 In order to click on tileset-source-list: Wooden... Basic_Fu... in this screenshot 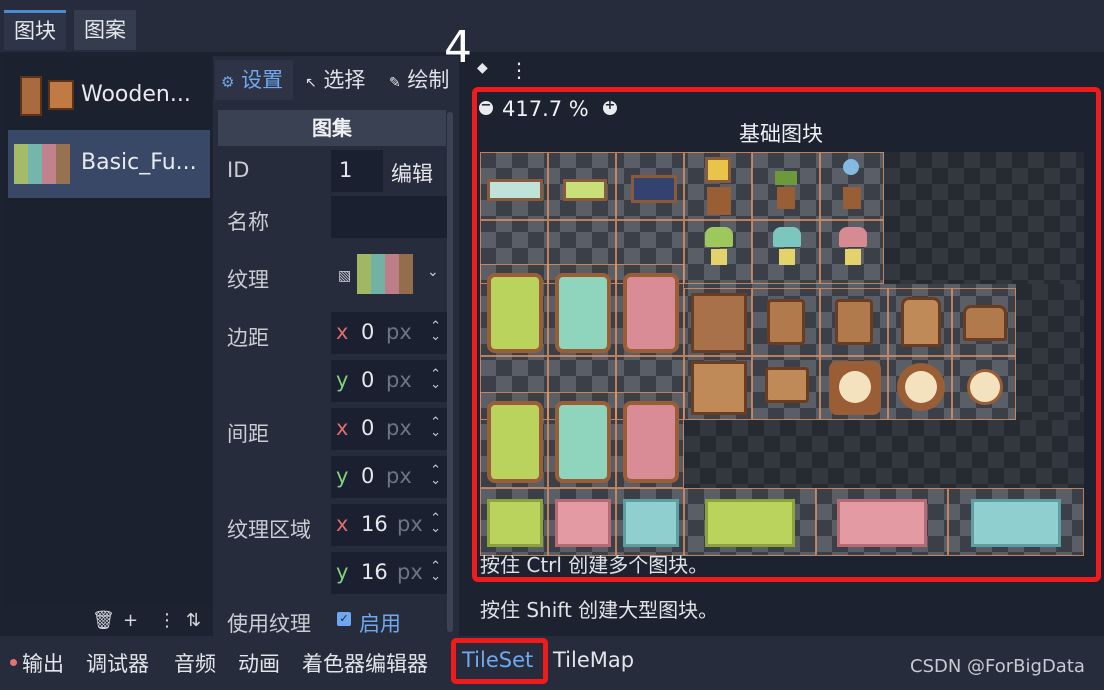, I will do `click(107, 331)`.